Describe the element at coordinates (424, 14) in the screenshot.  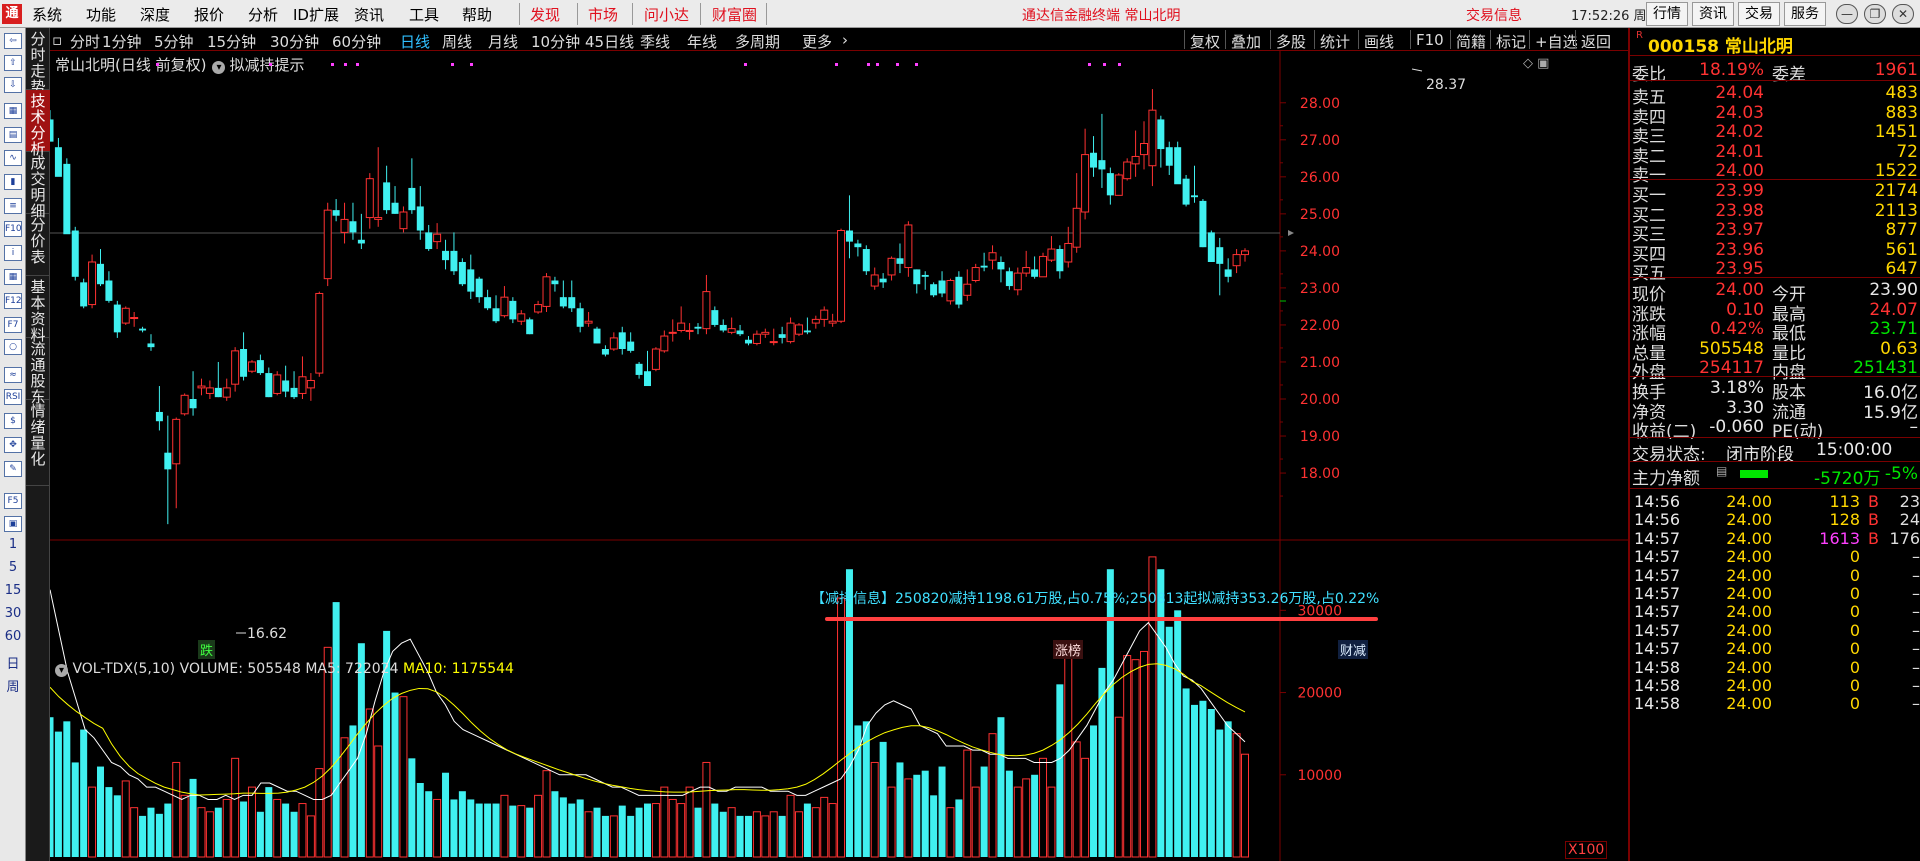
I see `menu-tools: 工具` at that location.